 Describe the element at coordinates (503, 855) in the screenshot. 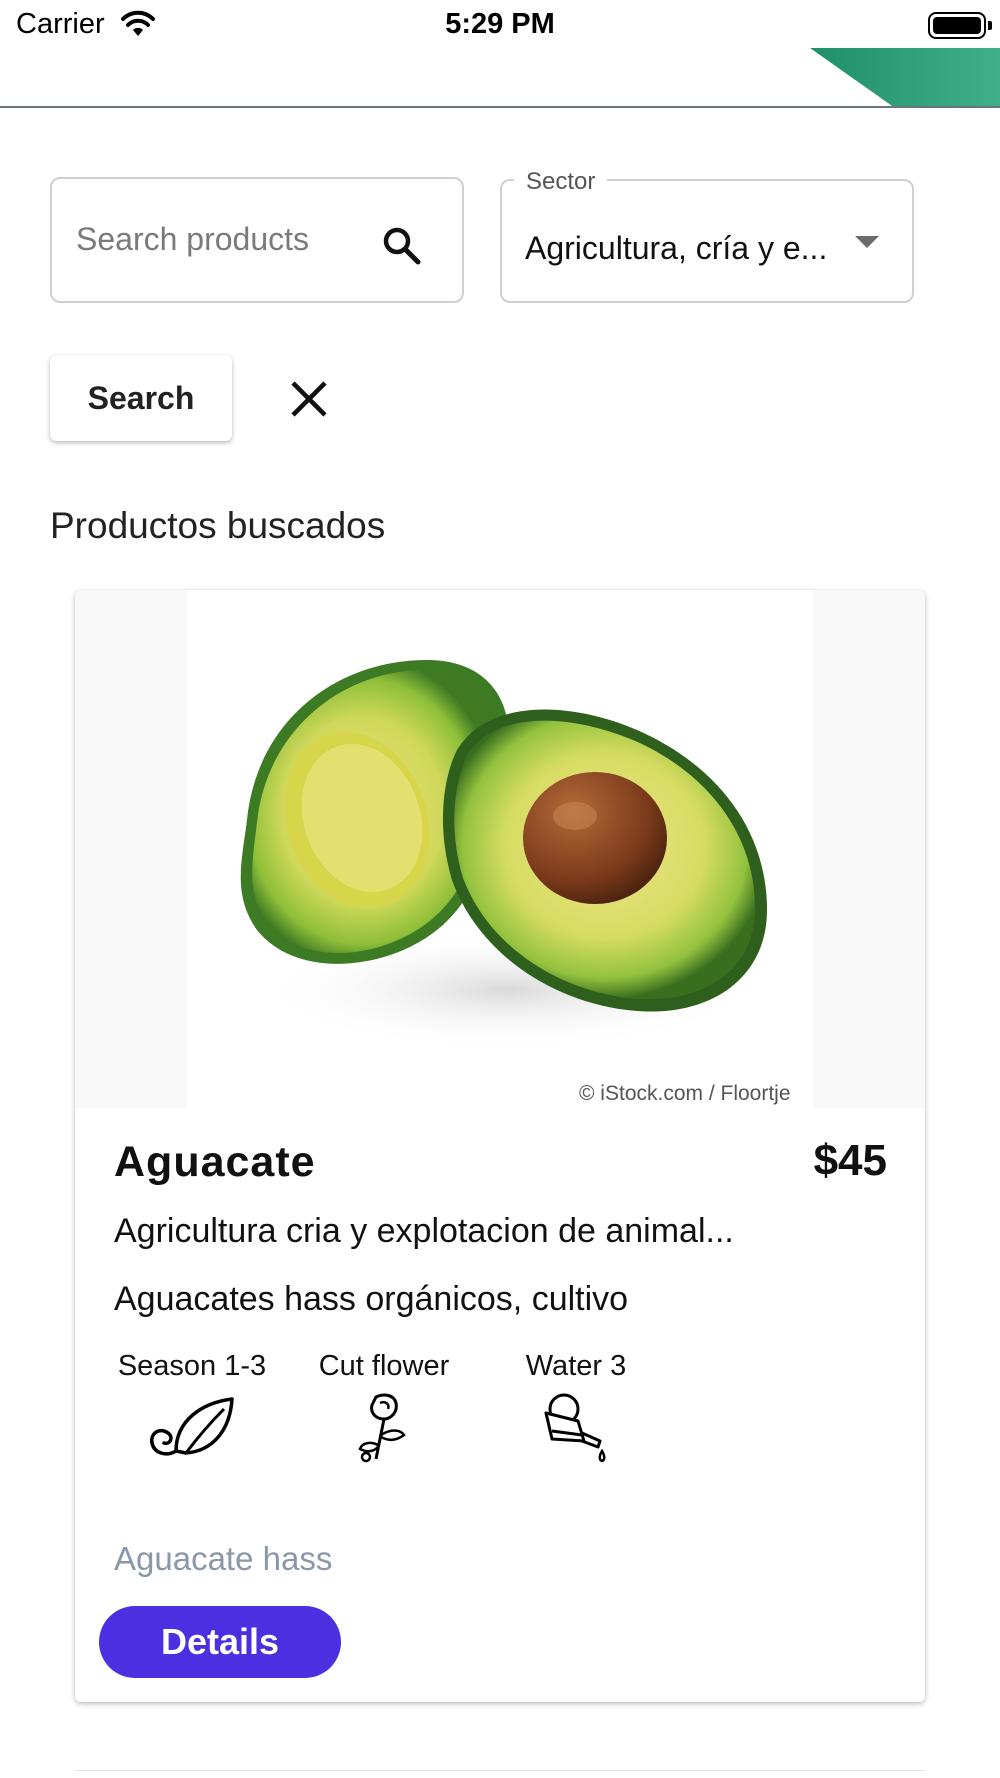

I see `avocado-image` at that location.